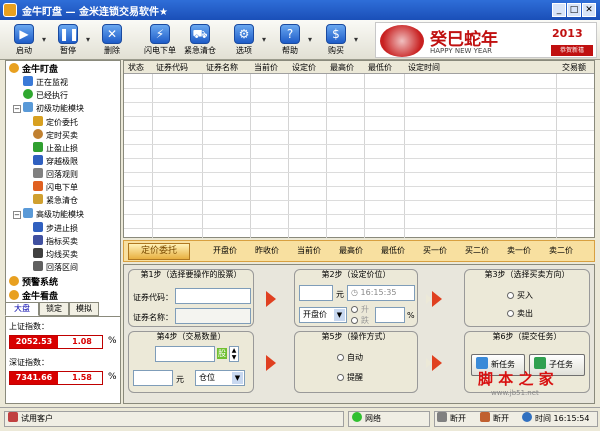 The image size is (600, 431). What do you see at coordinates (213, 296) in the screenshot?
I see `stock-code-input` at bounding box center [213, 296].